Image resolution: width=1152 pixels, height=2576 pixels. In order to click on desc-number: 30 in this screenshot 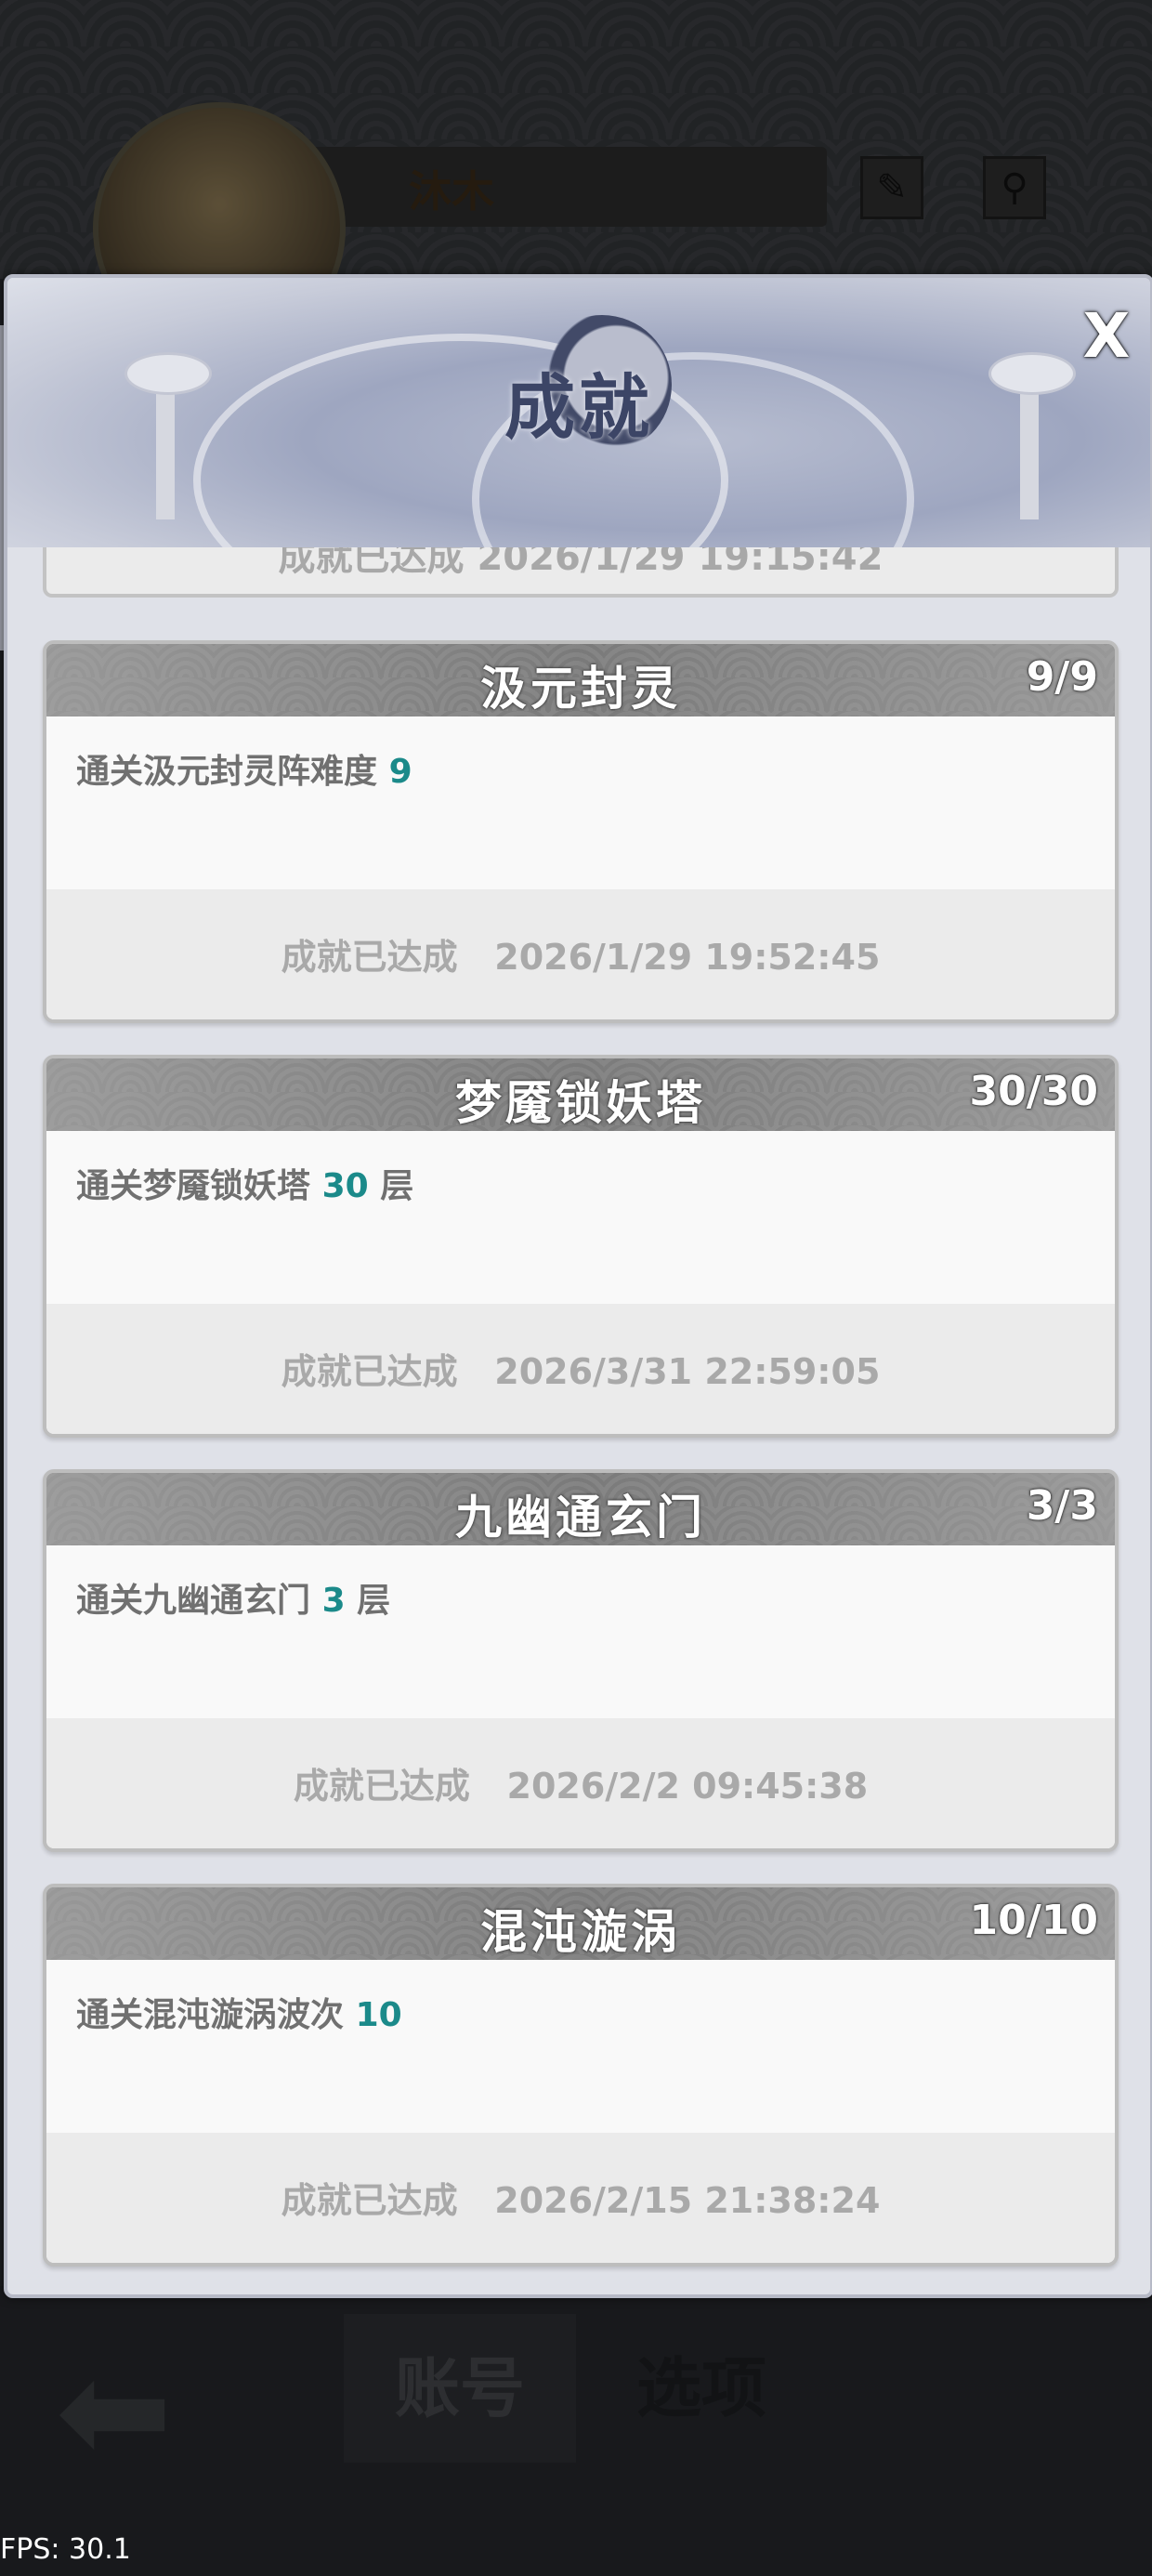, I will do `click(345, 1186)`.